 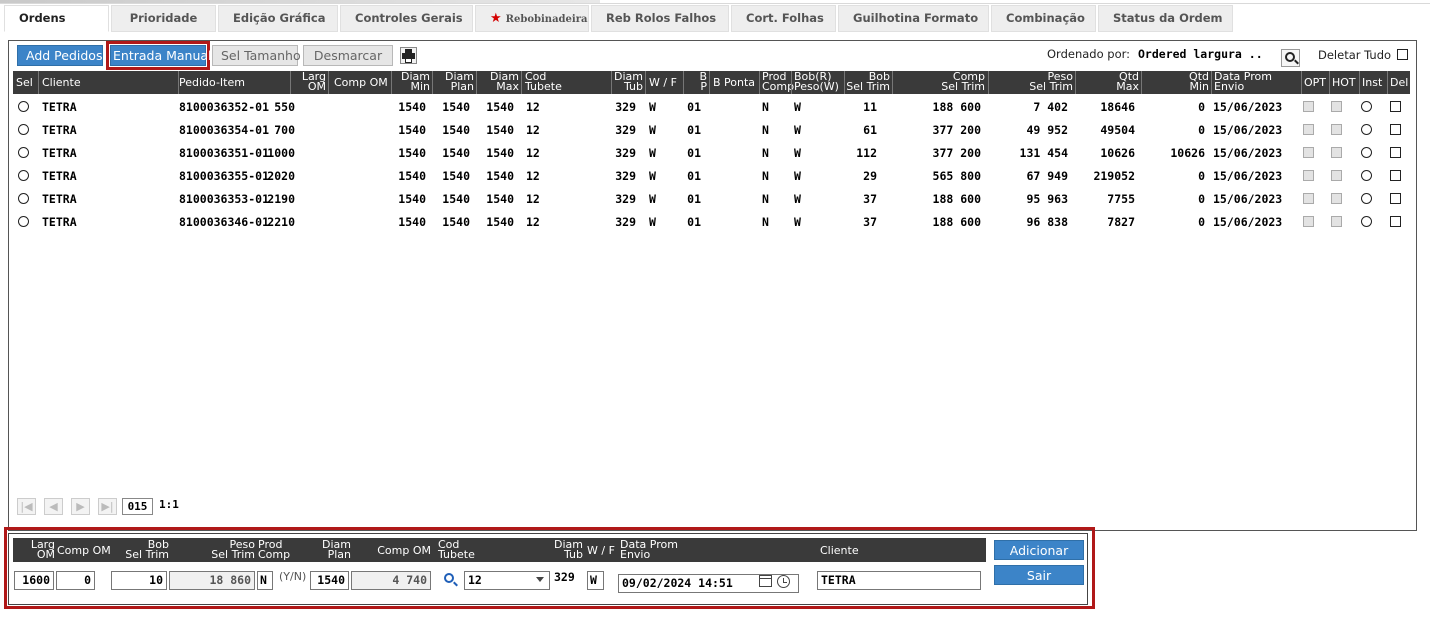 I want to click on tab-controles-gerais: Controles Gerais, so click(x=406, y=18).